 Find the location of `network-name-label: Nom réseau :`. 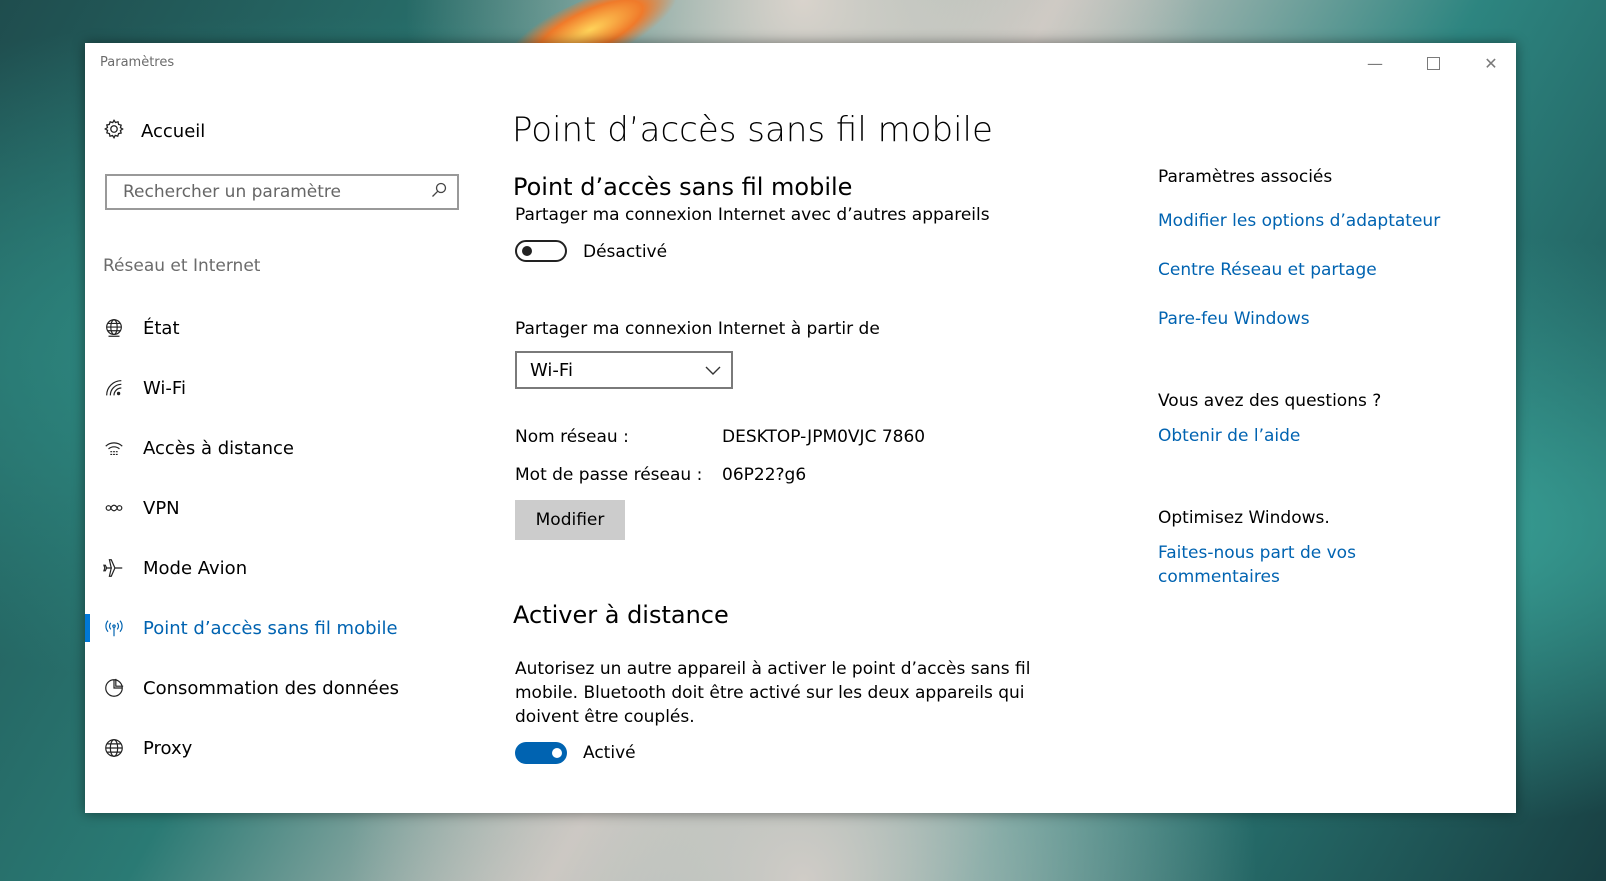

network-name-label: Nom réseau : is located at coordinates (572, 437).